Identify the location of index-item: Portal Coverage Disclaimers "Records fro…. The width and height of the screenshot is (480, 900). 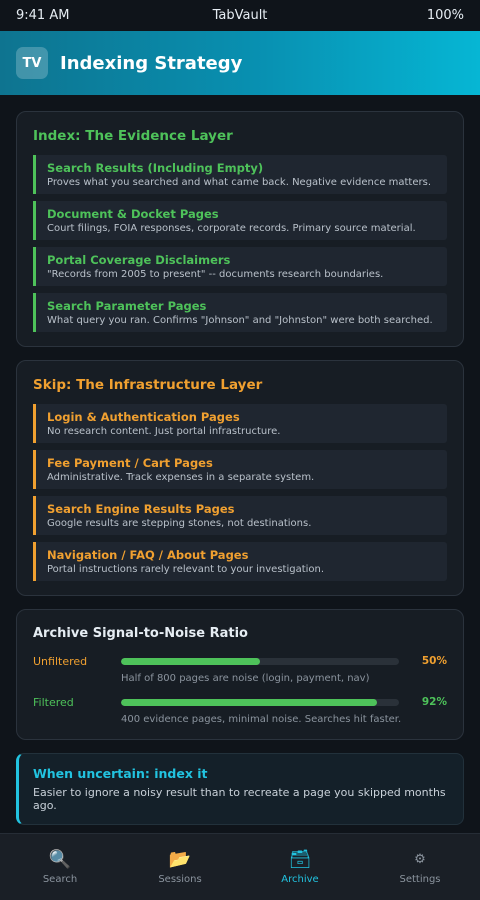
(240, 266).